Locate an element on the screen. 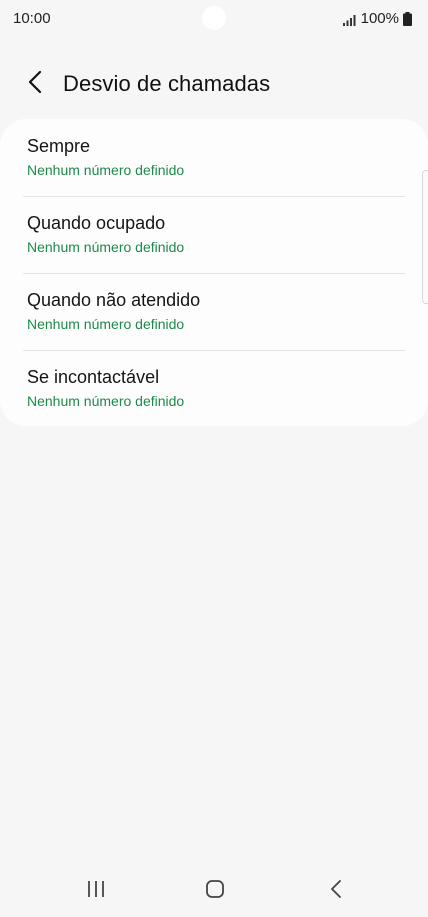 Image resolution: width=428 pixels, height=917 pixels. status-bar: 10:00 100% is located at coordinates (214, 19).